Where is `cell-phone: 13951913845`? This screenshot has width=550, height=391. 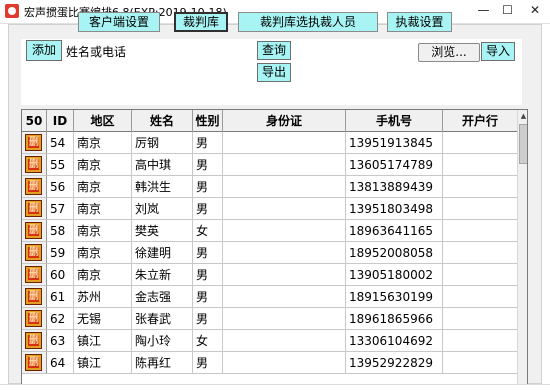
cell-phone: 13951913845 is located at coordinates (394, 143).